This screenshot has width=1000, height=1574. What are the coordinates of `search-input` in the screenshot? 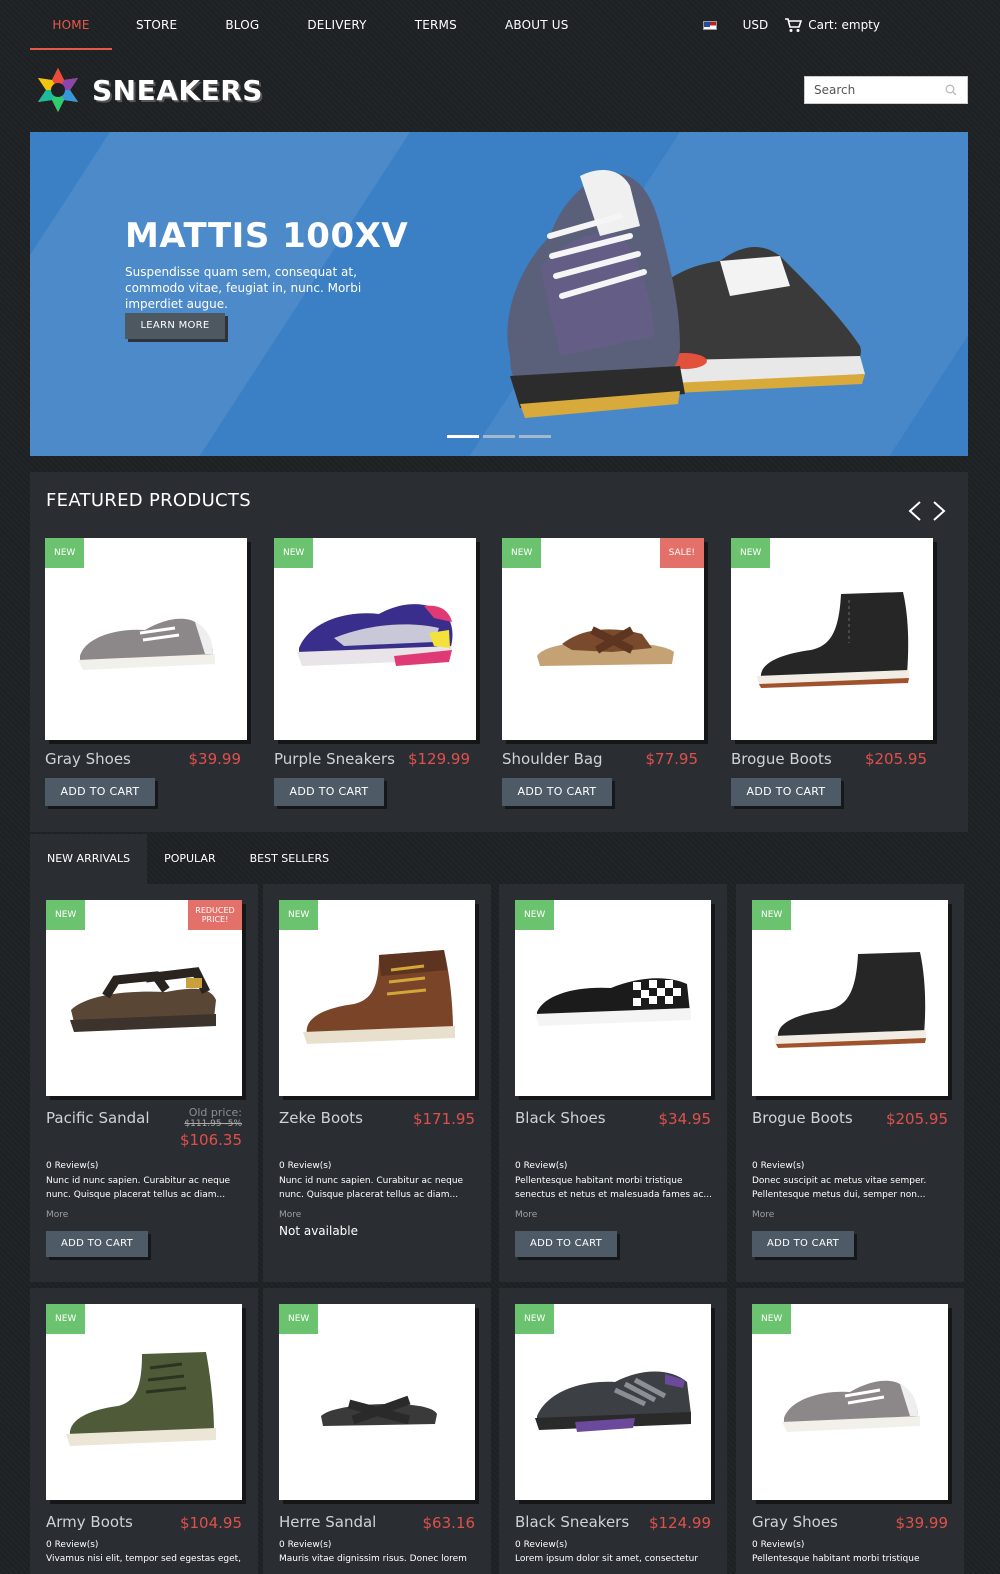 It's located at (875, 90).